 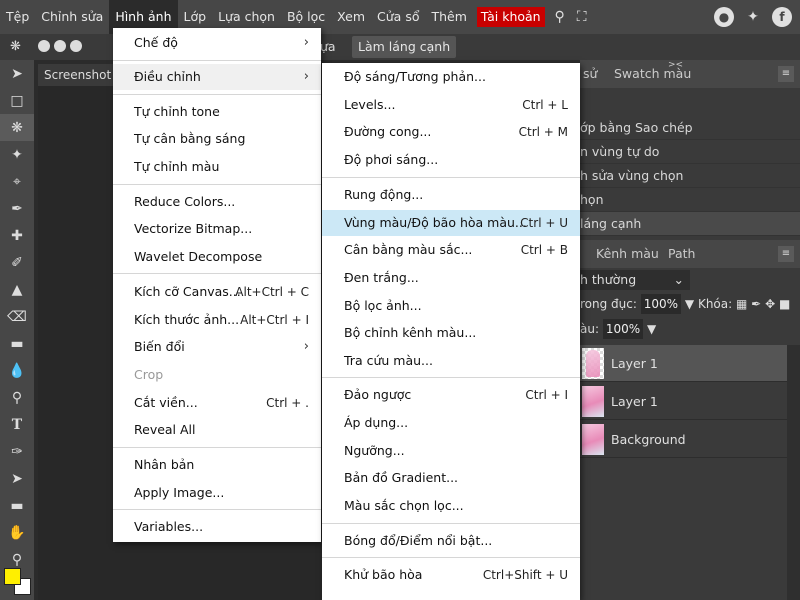 I want to click on menu-item-desaturate: Khử bão hòa Ctrl+Shift + U, so click(x=451, y=575).